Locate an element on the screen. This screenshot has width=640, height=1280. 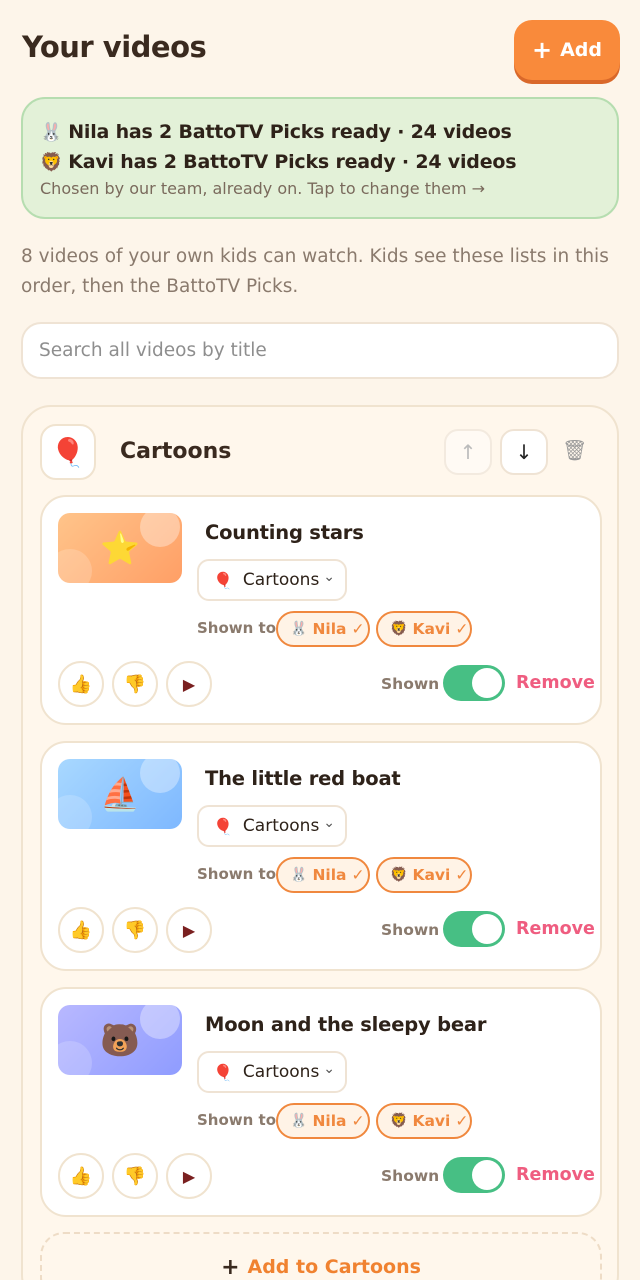
video-thumbnail: 🐻 is located at coordinates (120, 1040).